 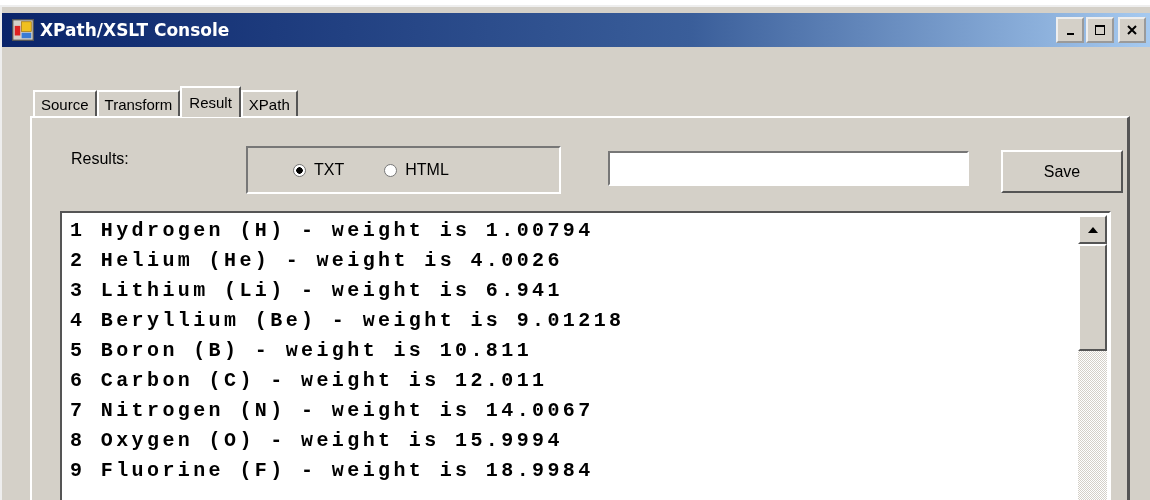 I want to click on scroll-up-button, so click(x=1092, y=229).